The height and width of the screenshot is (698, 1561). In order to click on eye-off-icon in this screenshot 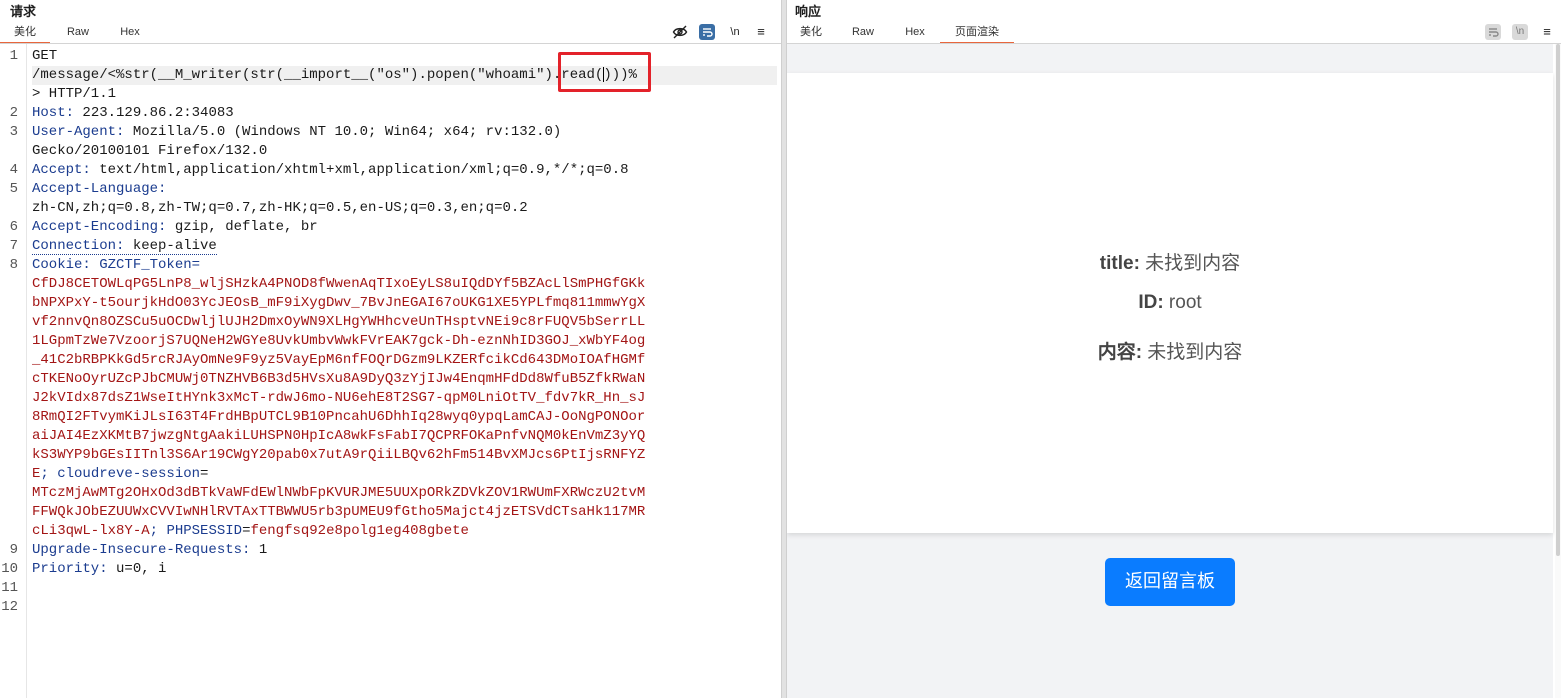, I will do `click(680, 32)`.